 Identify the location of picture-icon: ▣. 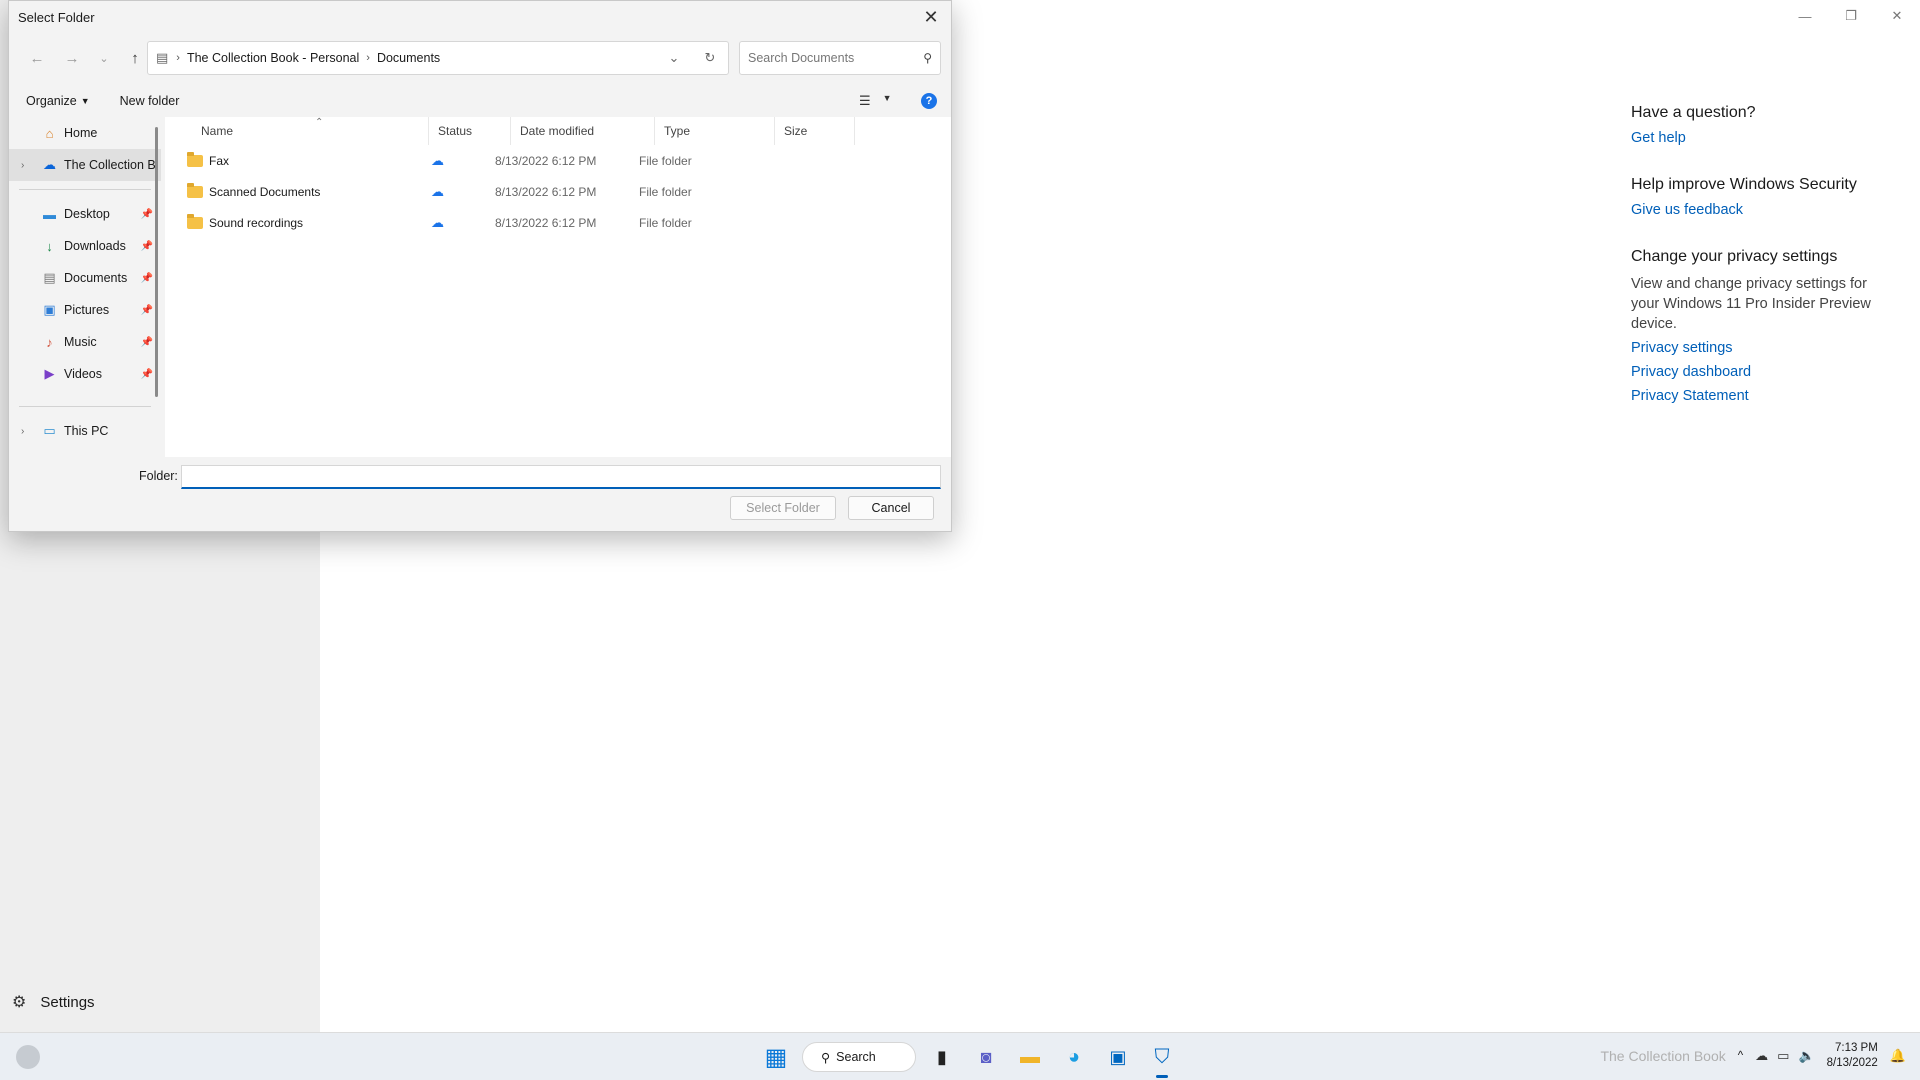
(49, 309).